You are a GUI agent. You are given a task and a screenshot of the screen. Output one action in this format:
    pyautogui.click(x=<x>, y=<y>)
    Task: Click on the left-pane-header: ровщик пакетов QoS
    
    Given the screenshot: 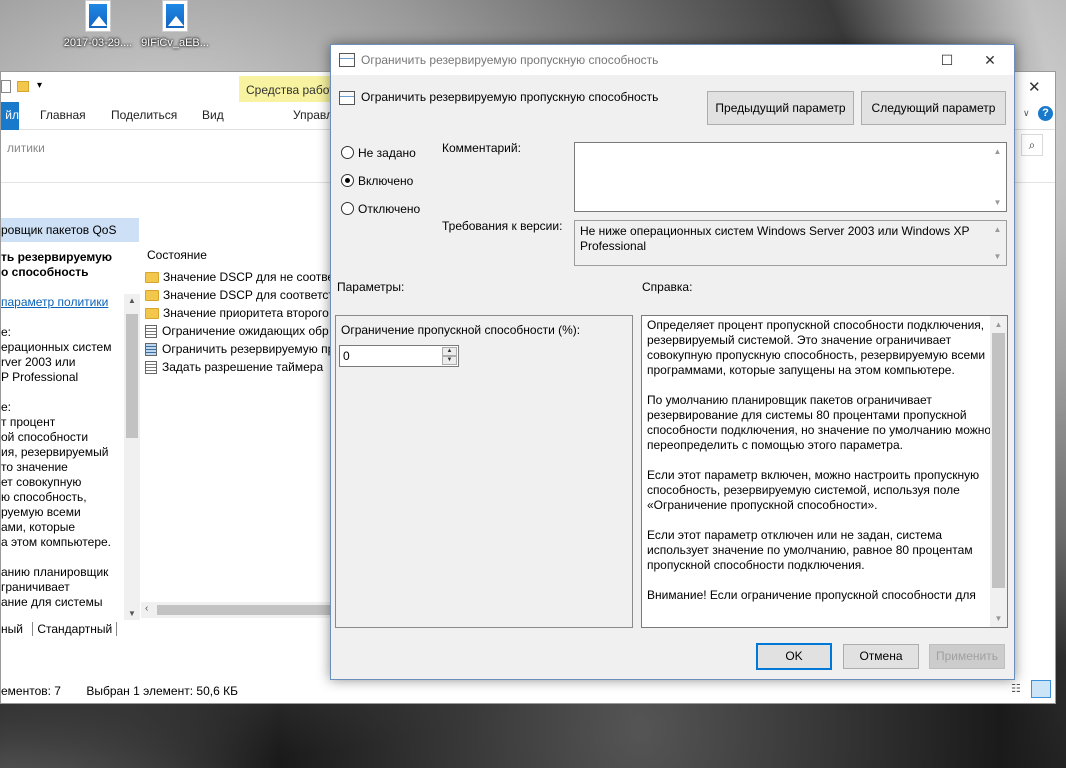 What is the action you would take?
    pyautogui.click(x=70, y=230)
    